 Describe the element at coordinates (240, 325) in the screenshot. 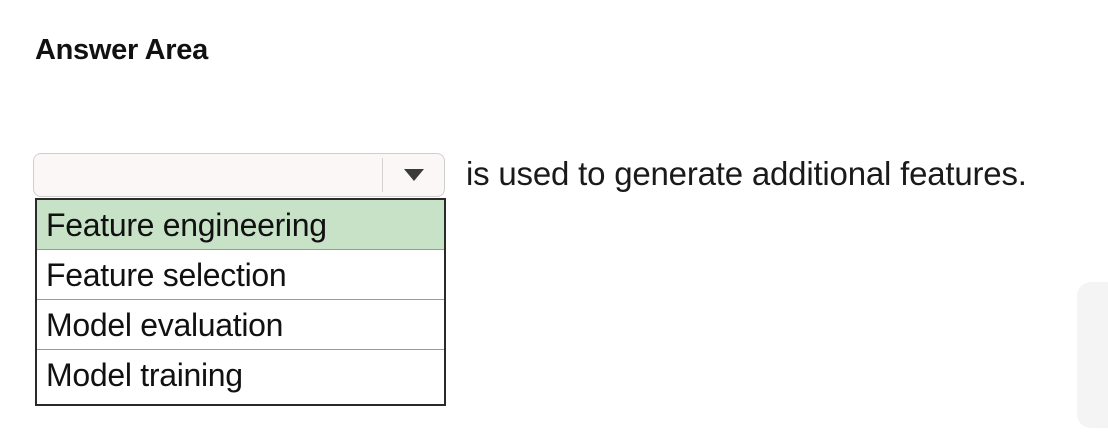

I see `option-model-evaluation: Model evaluation` at that location.